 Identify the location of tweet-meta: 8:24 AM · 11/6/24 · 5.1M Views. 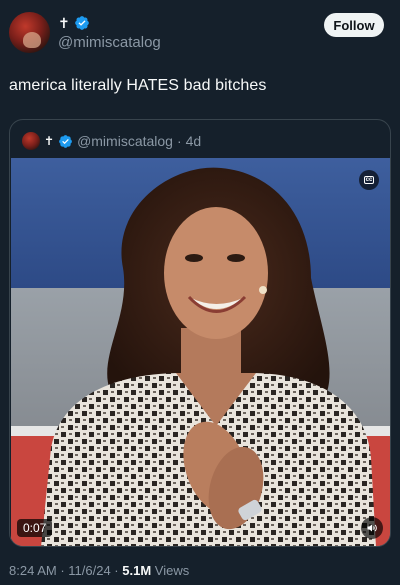
(99, 570).